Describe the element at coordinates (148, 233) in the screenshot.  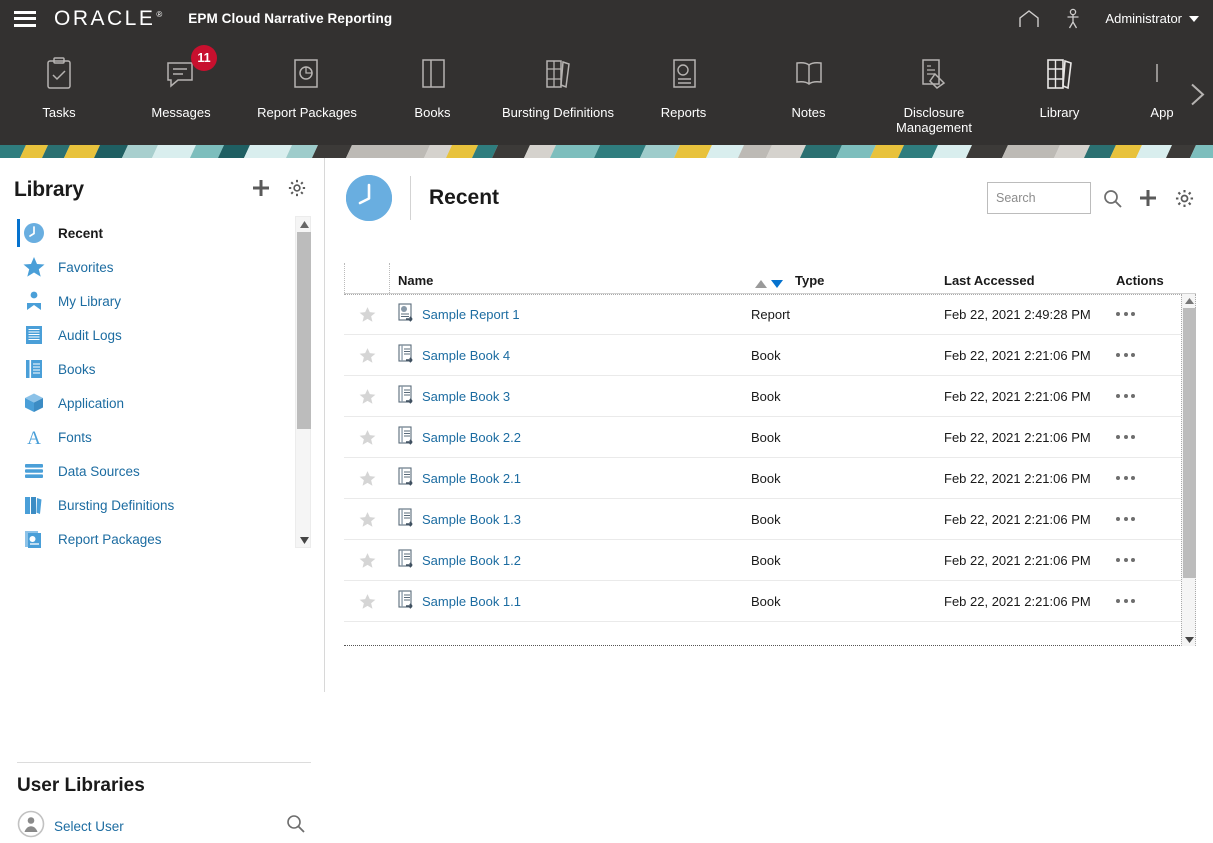
I see `sidebar-item-recent: Recent` at that location.